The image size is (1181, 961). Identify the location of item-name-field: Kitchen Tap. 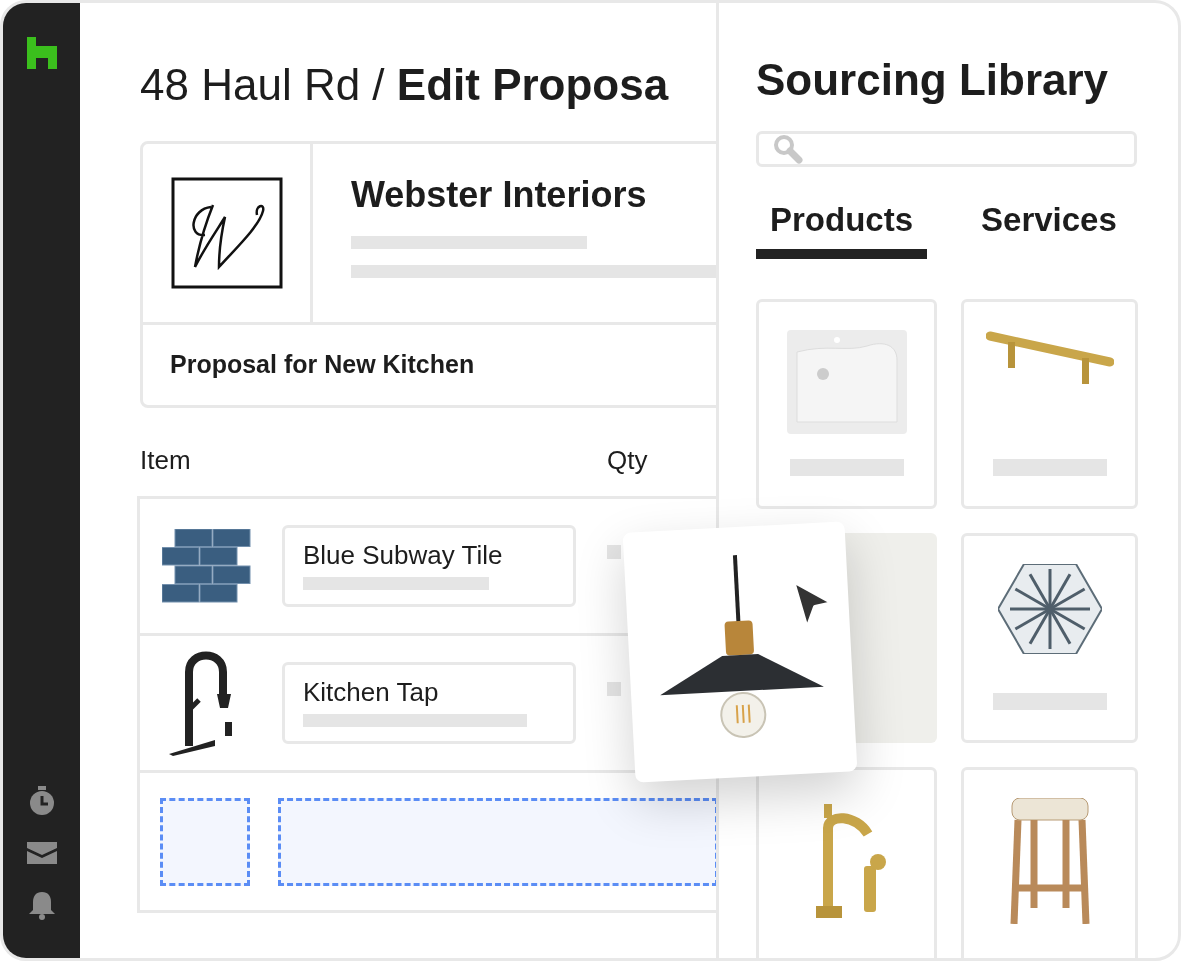
(429, 703).